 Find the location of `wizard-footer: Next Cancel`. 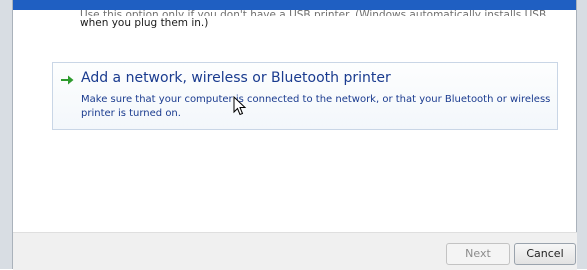

wizard-footer: Next Cancel is located at coordinates (295, 251).